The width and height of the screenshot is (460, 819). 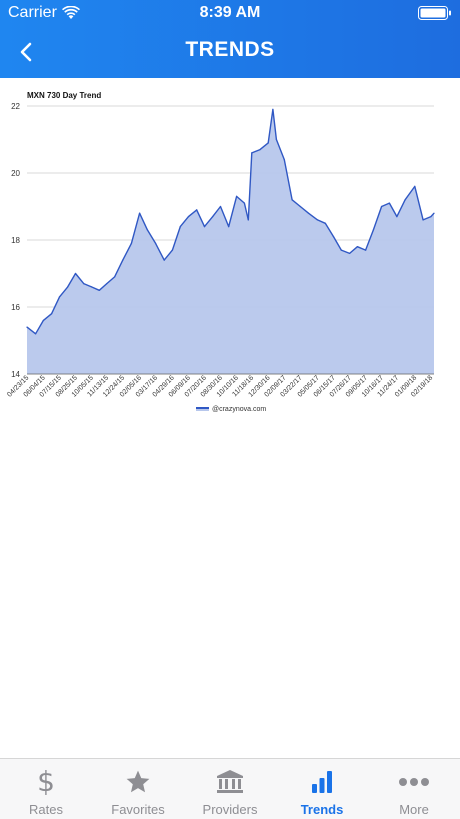 What do you see at coordinates (15, 106) in the screenshot?
I see `y-tick-label: 22` at bounding box center [15, 106].